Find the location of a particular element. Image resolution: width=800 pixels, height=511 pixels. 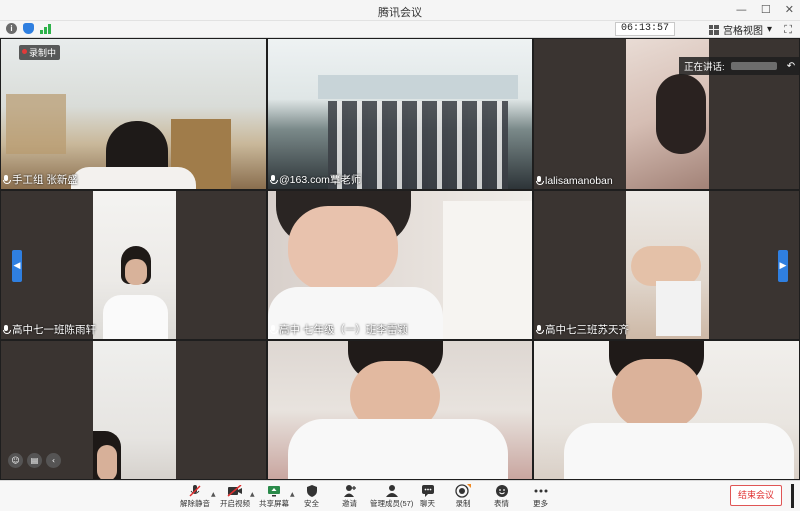

video-tile: 高中 七年级（一）班李雷颖 is located at coordinates (400, 265).